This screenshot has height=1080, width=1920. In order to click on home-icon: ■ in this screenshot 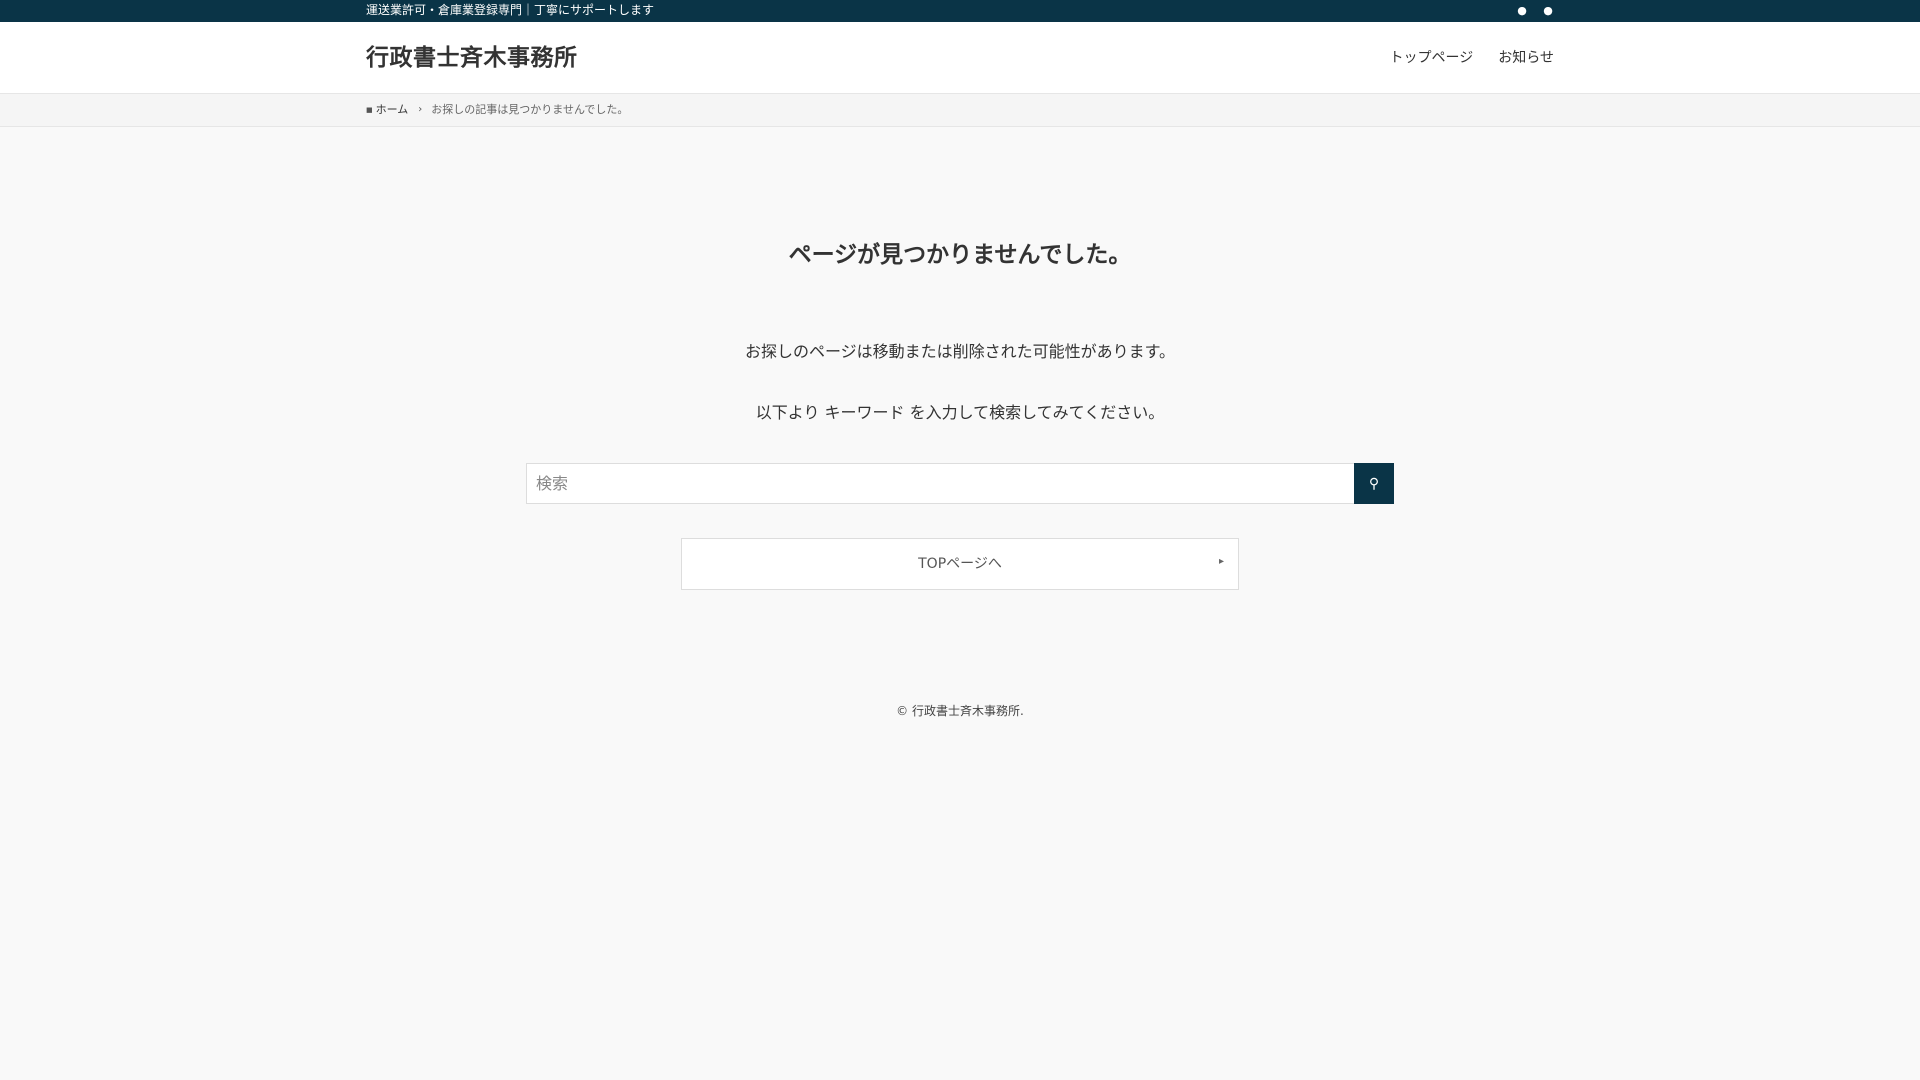, I will do `click(369, 110)`.